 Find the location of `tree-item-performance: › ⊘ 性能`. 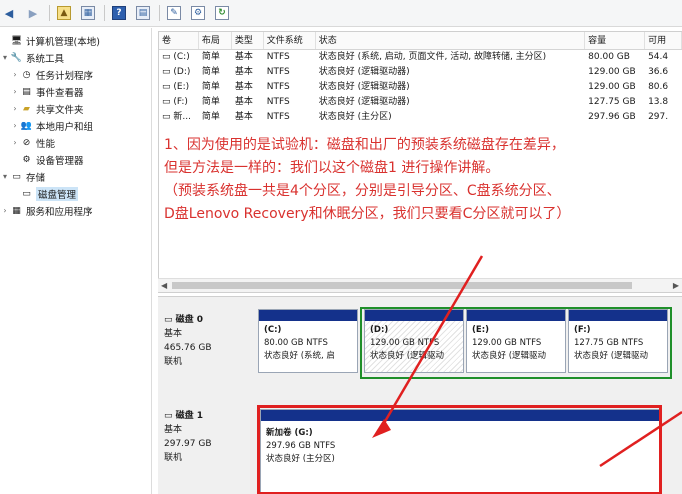

tree-item-performance: › ⊘ 性能 is located at coordinates (75, 142).